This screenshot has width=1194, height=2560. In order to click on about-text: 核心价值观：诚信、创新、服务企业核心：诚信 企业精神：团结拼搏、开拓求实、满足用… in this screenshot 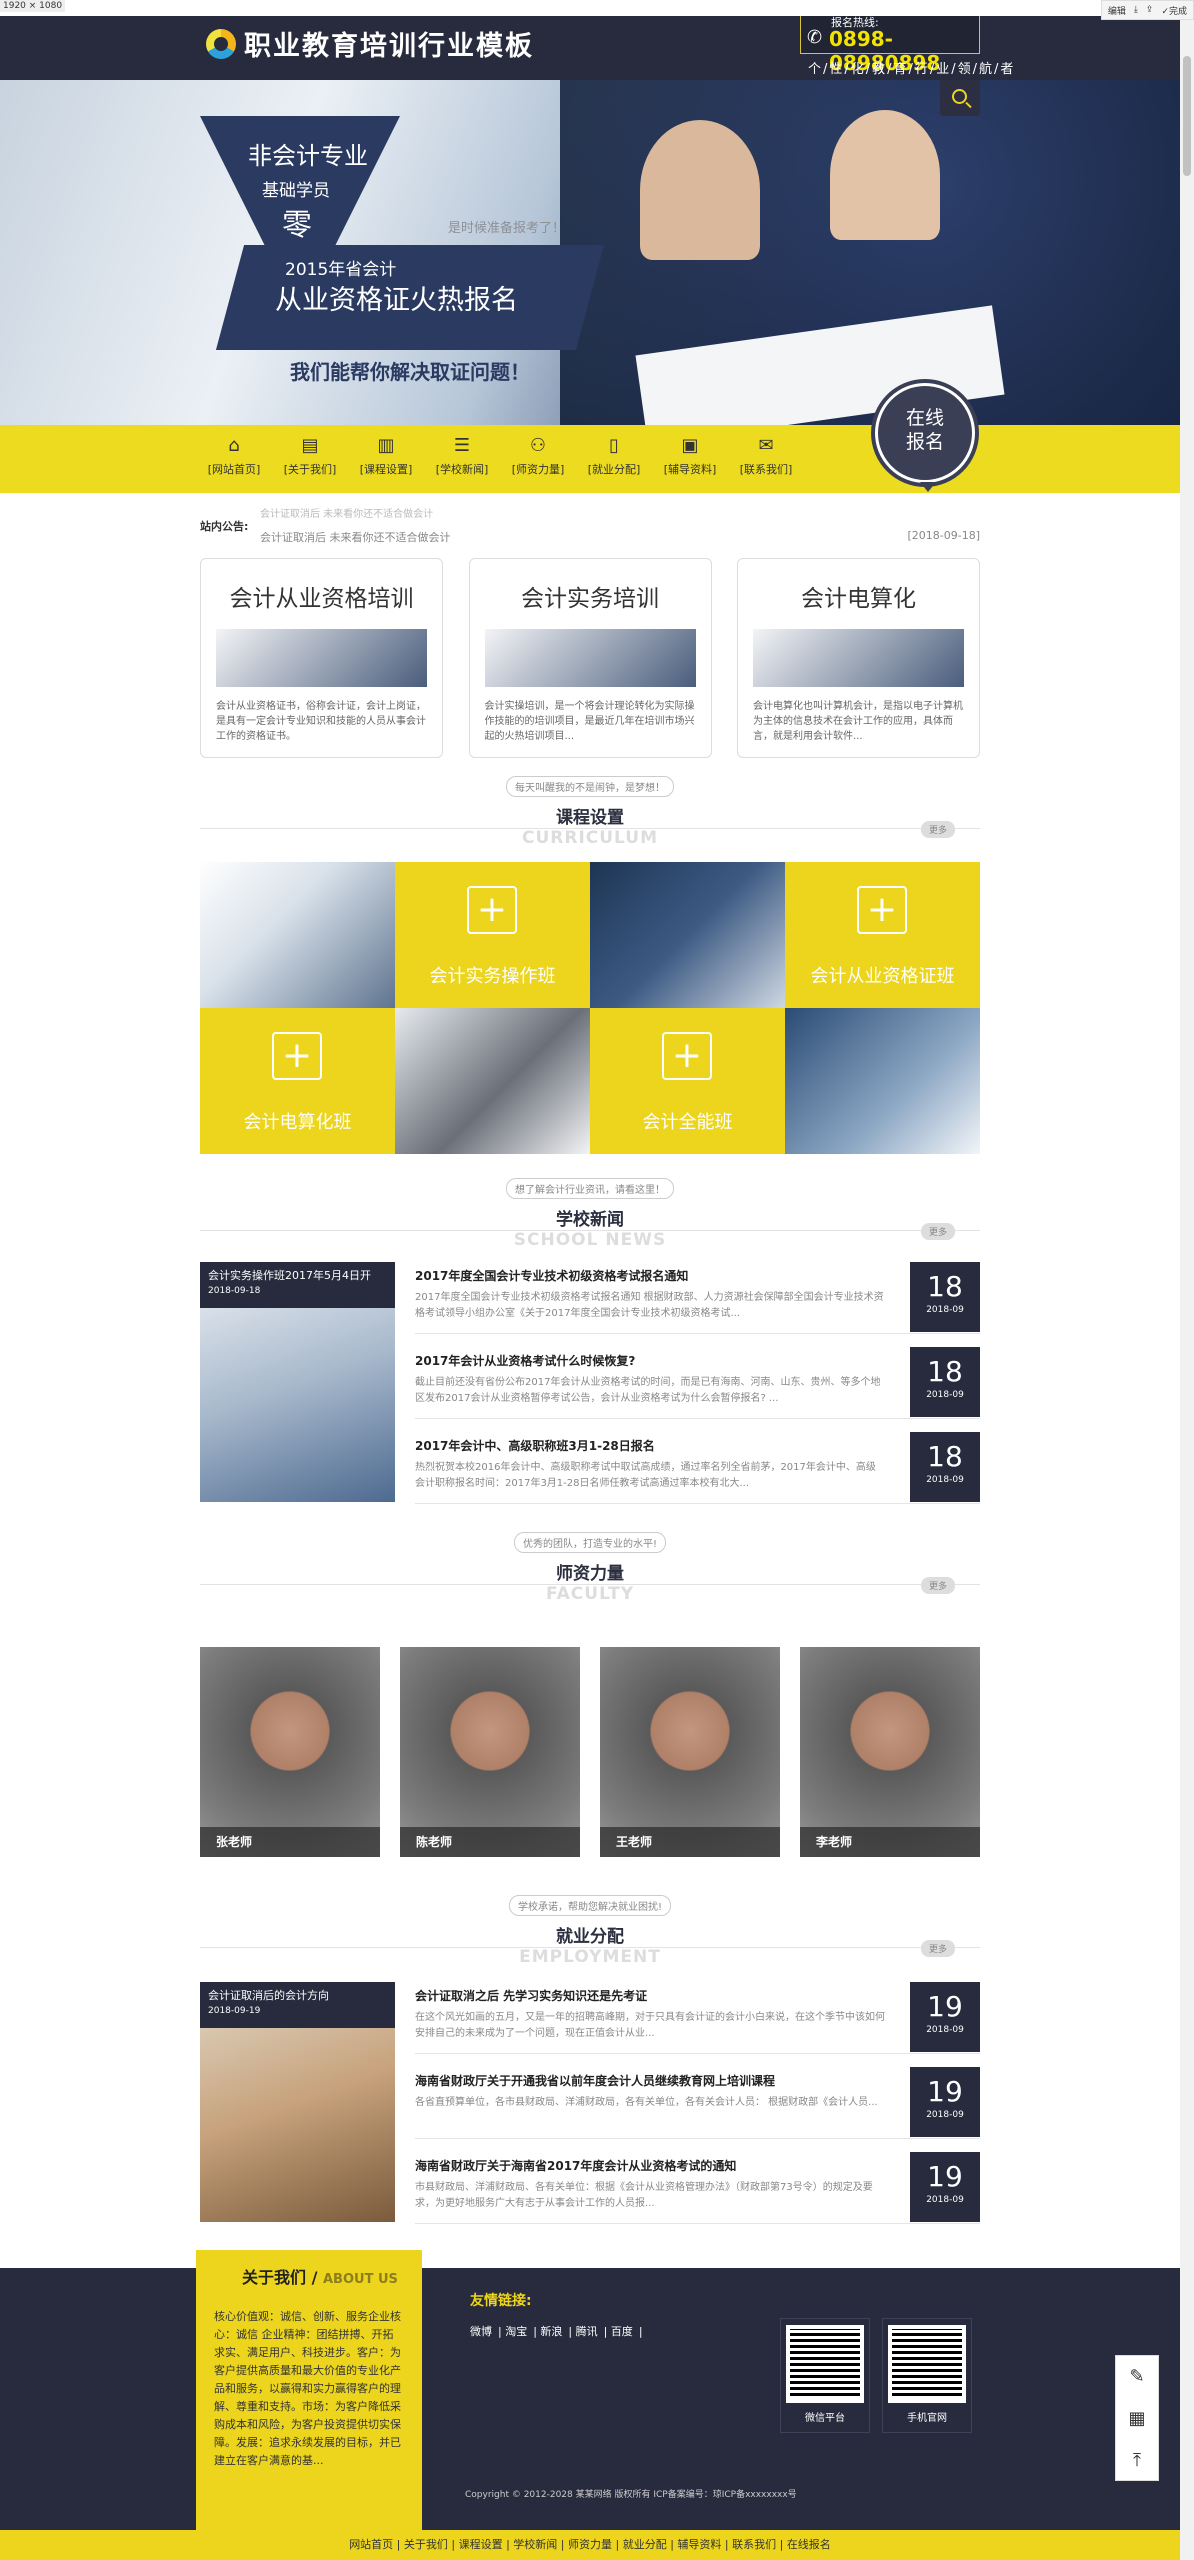, I will do `click(307, 2388)`.